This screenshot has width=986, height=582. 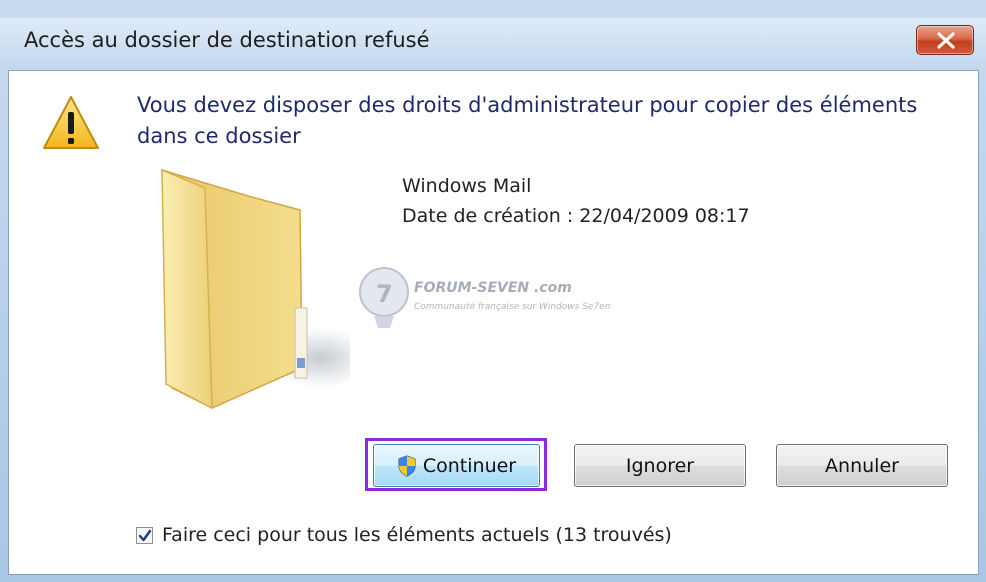 I want to click on svg-text: 7, so click(x=384, y=294).